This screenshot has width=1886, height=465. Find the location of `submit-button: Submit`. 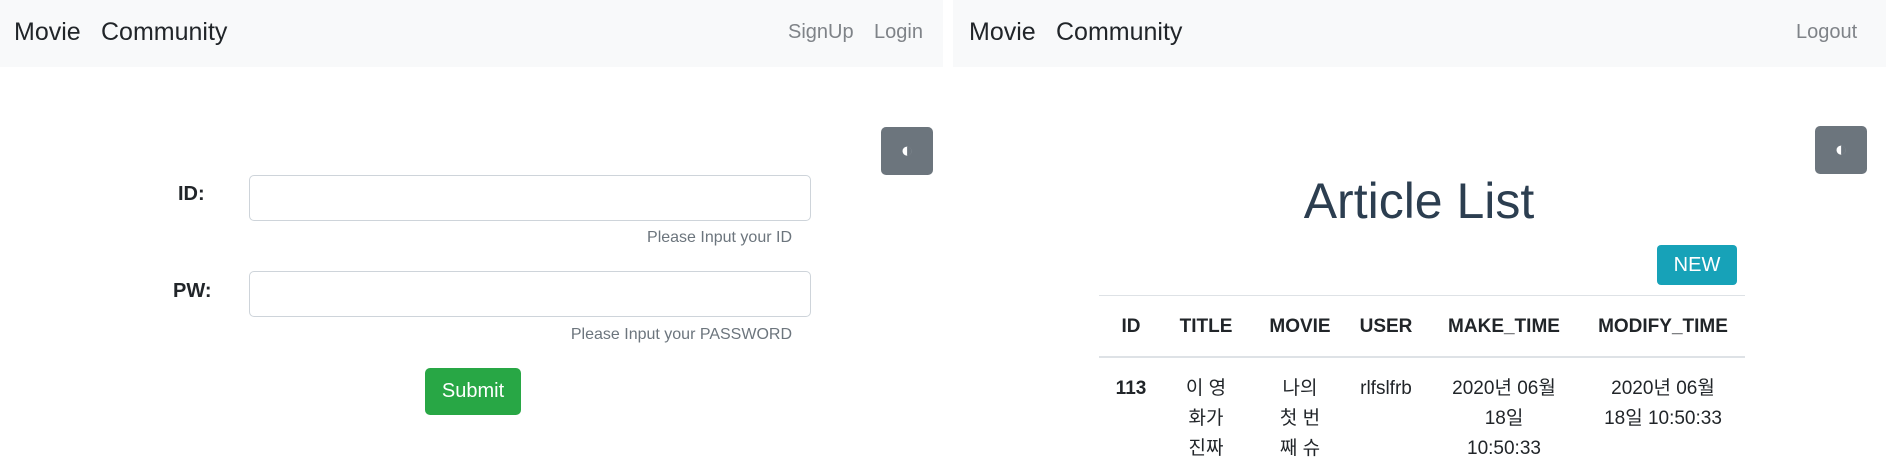

submit-button: Submit is located at coordinates (473, 391).